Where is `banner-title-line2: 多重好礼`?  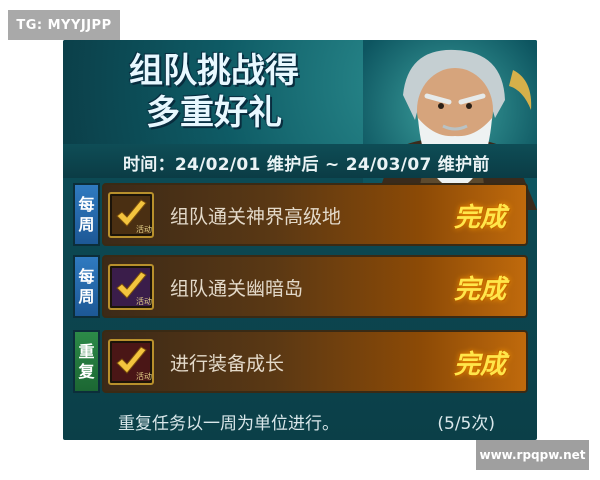 banner-title-line2: 多重好礼 is located at coordinates (214, 113).